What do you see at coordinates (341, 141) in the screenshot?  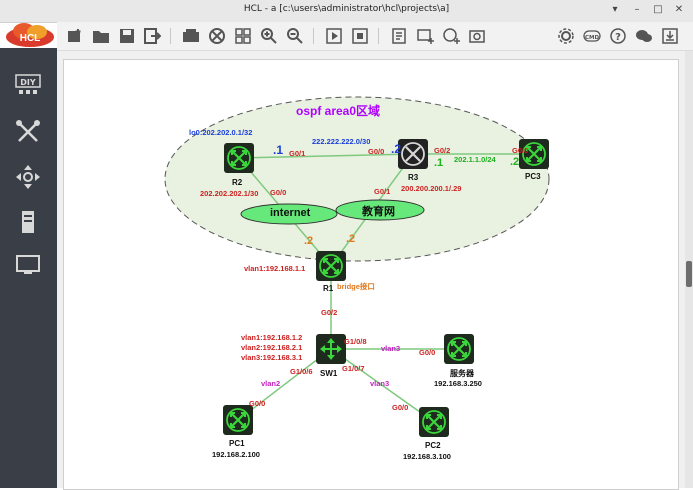 I see `r2-r3-network: 222.222.222.0/30` at bounding box center [341, 141].